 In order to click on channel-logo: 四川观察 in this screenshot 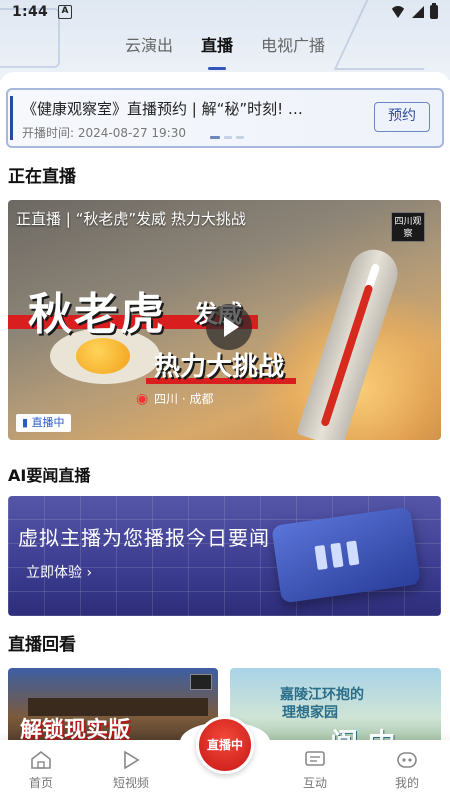, I will do `click(408, 227)`.